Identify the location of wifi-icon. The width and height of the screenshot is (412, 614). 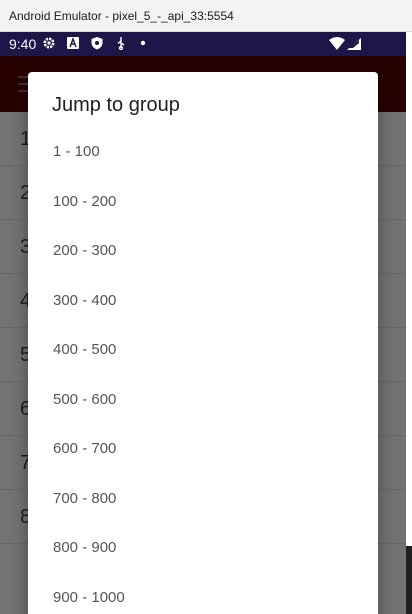
(345, 43).